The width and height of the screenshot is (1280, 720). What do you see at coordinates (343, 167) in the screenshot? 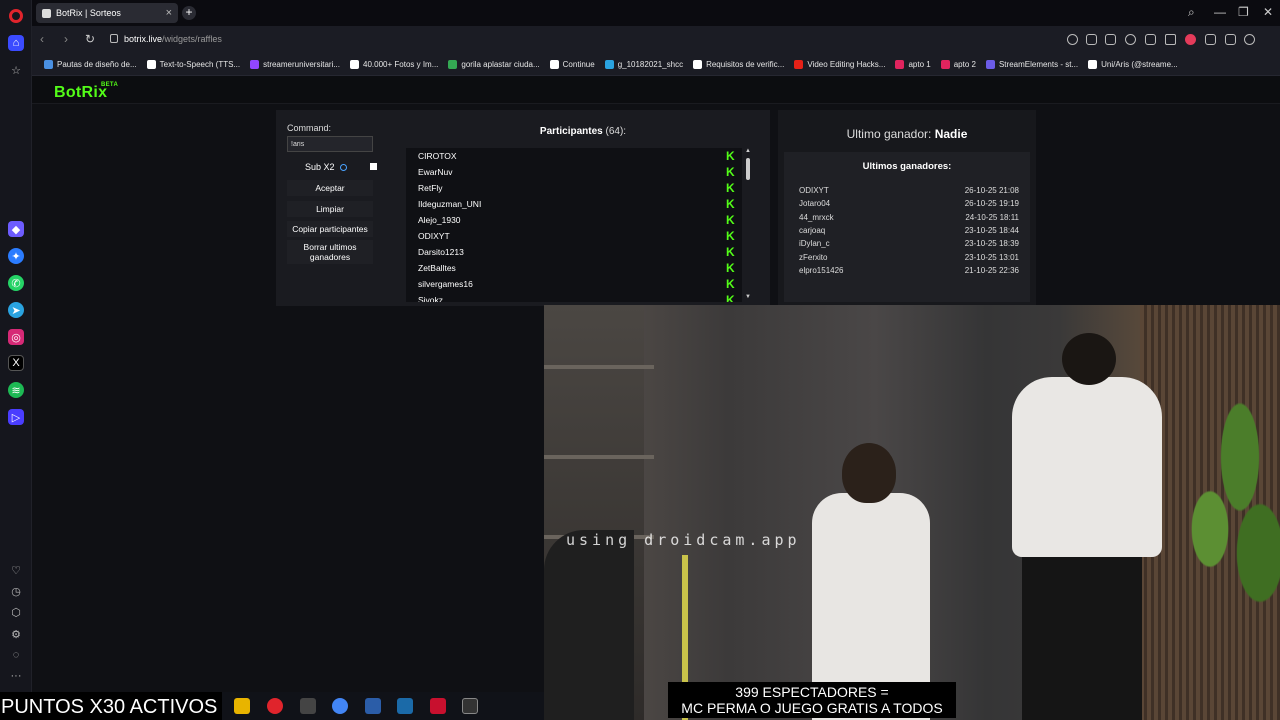
I see `info-icon` at bounding box center [343, 167].